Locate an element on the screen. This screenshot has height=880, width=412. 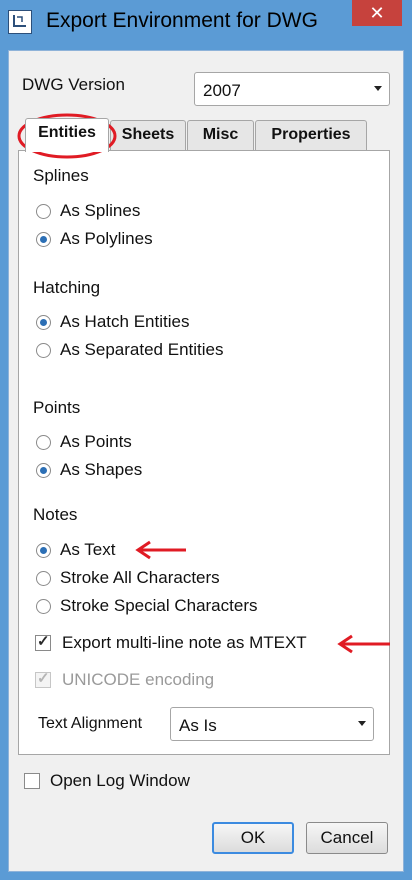
window-title: Export Environment for DWG is located at coordinates (182, 20).